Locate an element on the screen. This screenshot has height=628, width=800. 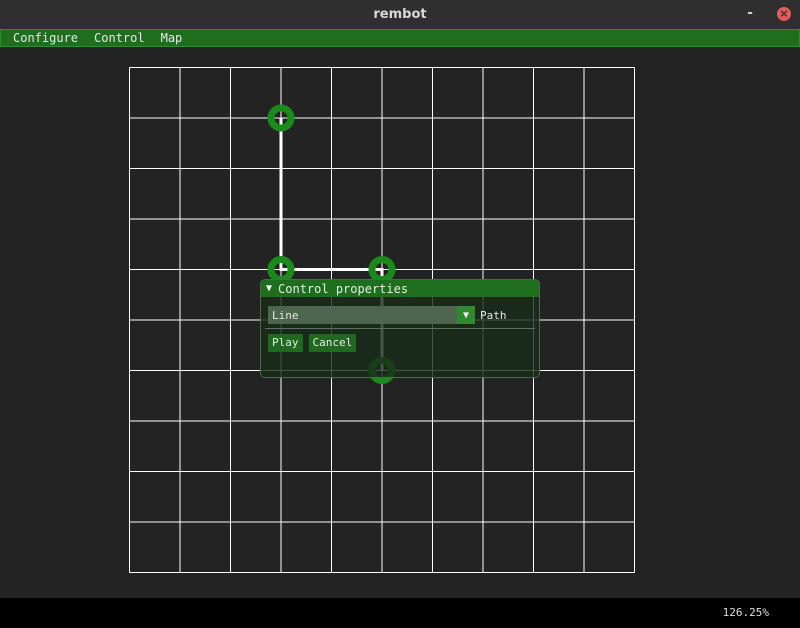
cancel-button: Cancel is located at coordinates (332, 343).